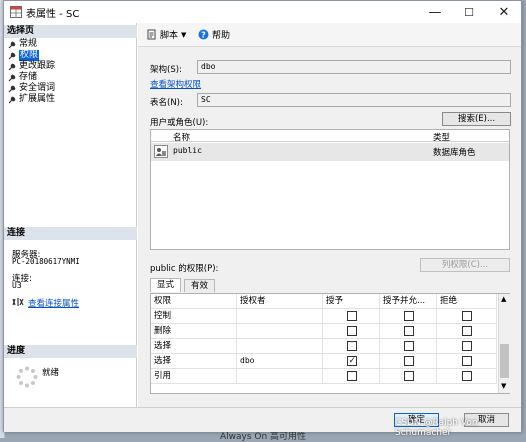  Describe the element at coordinates (169, 36) in the screenshot. I see `script-label: 脚本` at that location.